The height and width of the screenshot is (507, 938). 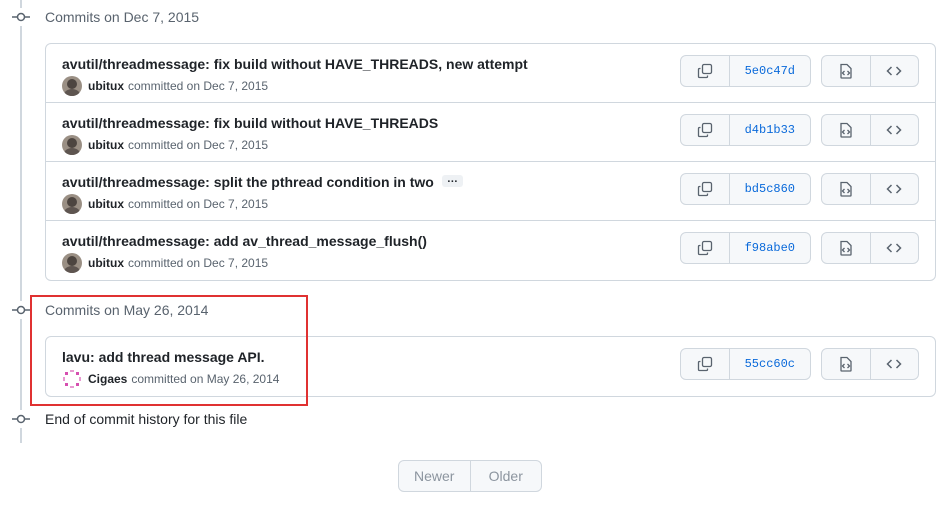 I want to click on sha-button-group: 55cc60c, so click(x=745, y=364).